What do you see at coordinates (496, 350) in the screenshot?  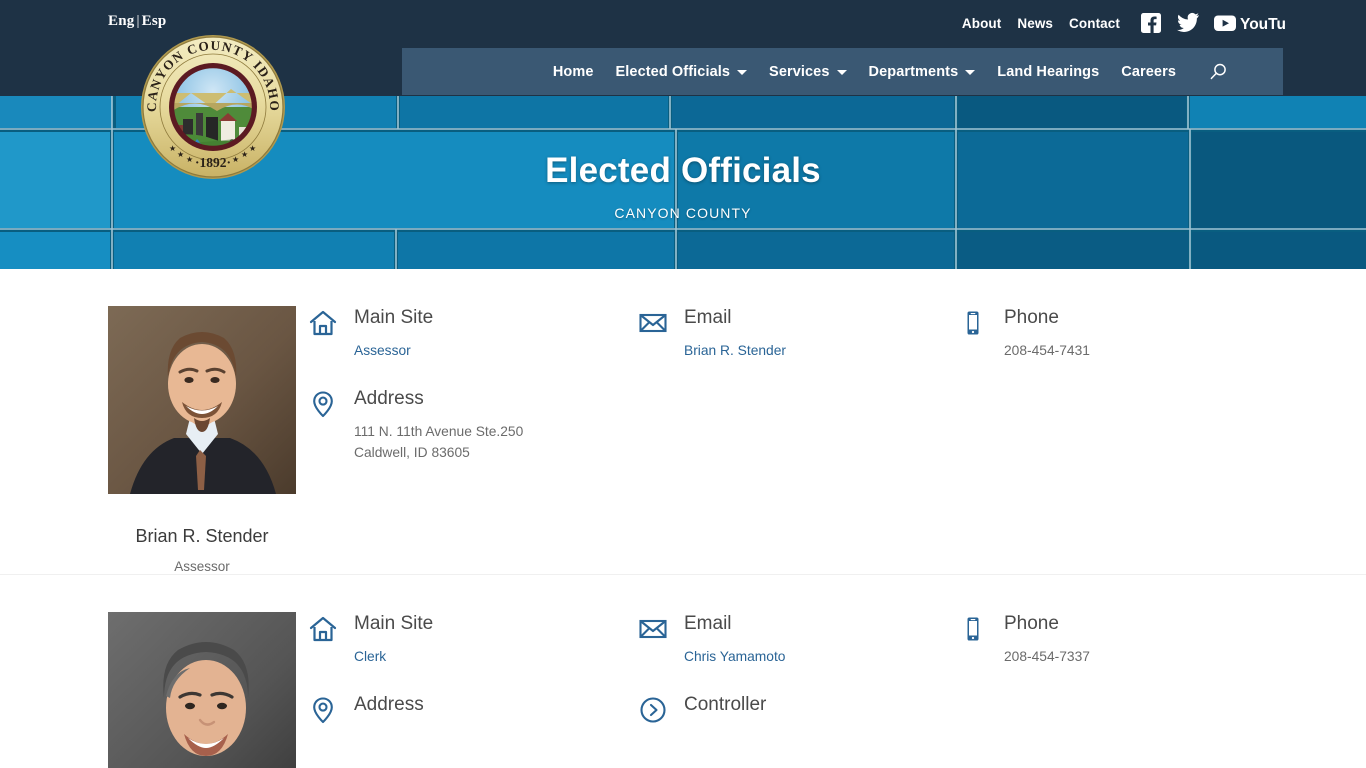 I see `info-value-main-site: Assessor` at bounding box center [496, 350].